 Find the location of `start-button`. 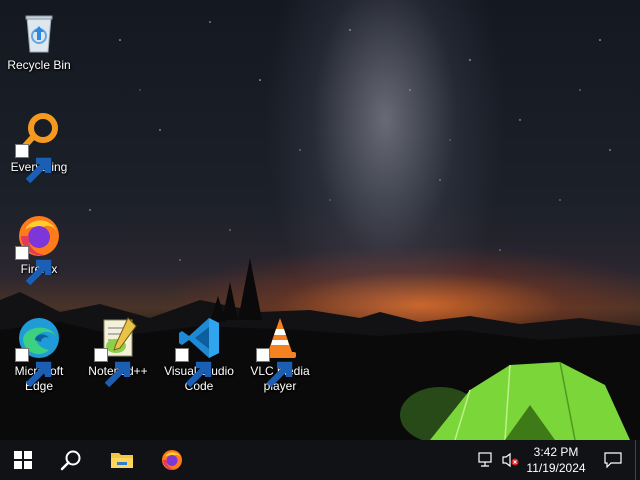

start-button is located at coordinates (23, 460).